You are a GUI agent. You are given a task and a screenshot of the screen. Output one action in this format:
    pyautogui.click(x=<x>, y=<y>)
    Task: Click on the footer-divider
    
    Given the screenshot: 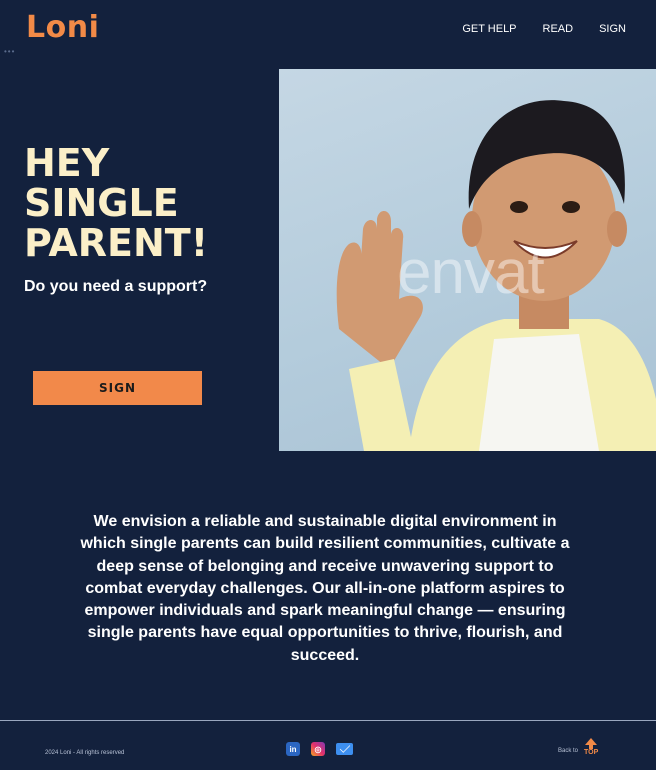 What is the action you would take?
    pyautogui.click(x=328, y=720)
    